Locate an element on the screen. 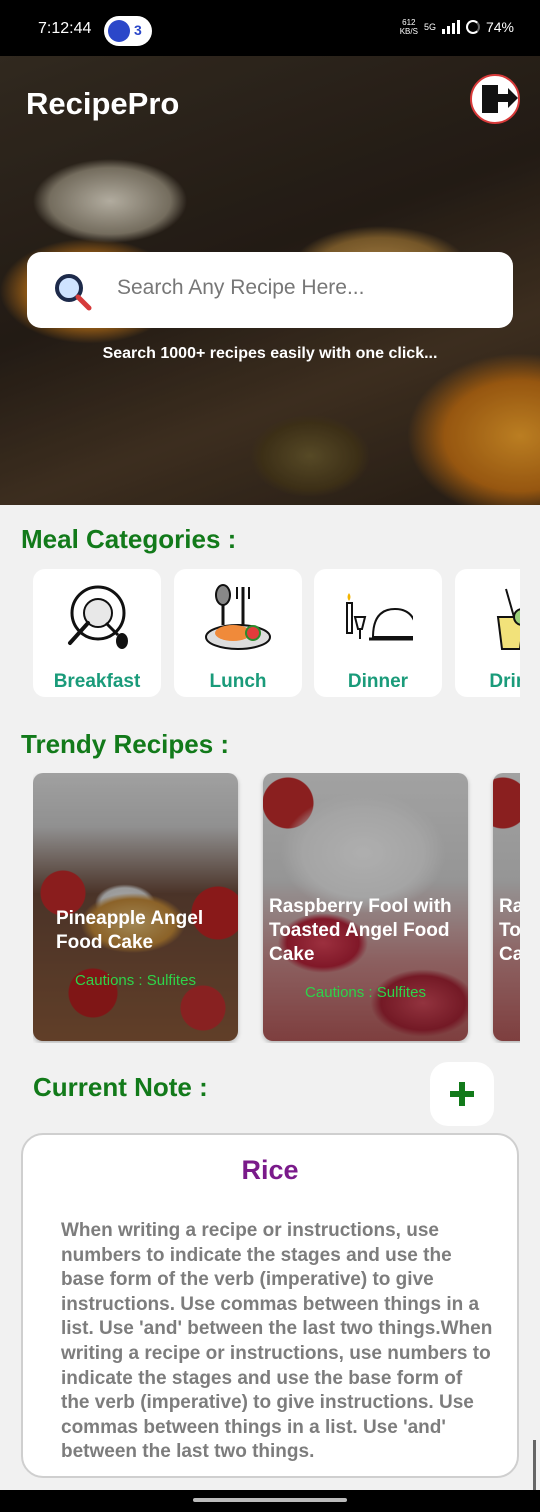 The width and height of the screenshot is (540, 1512). network-type: 5G is located at coordinates (429, 27).